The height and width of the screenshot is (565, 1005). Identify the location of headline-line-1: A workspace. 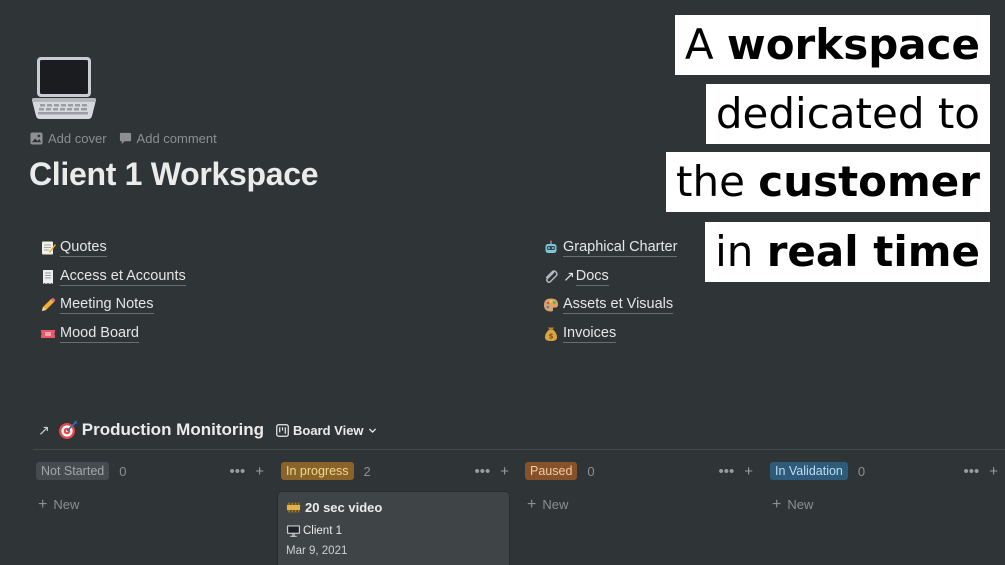
(832, 45).